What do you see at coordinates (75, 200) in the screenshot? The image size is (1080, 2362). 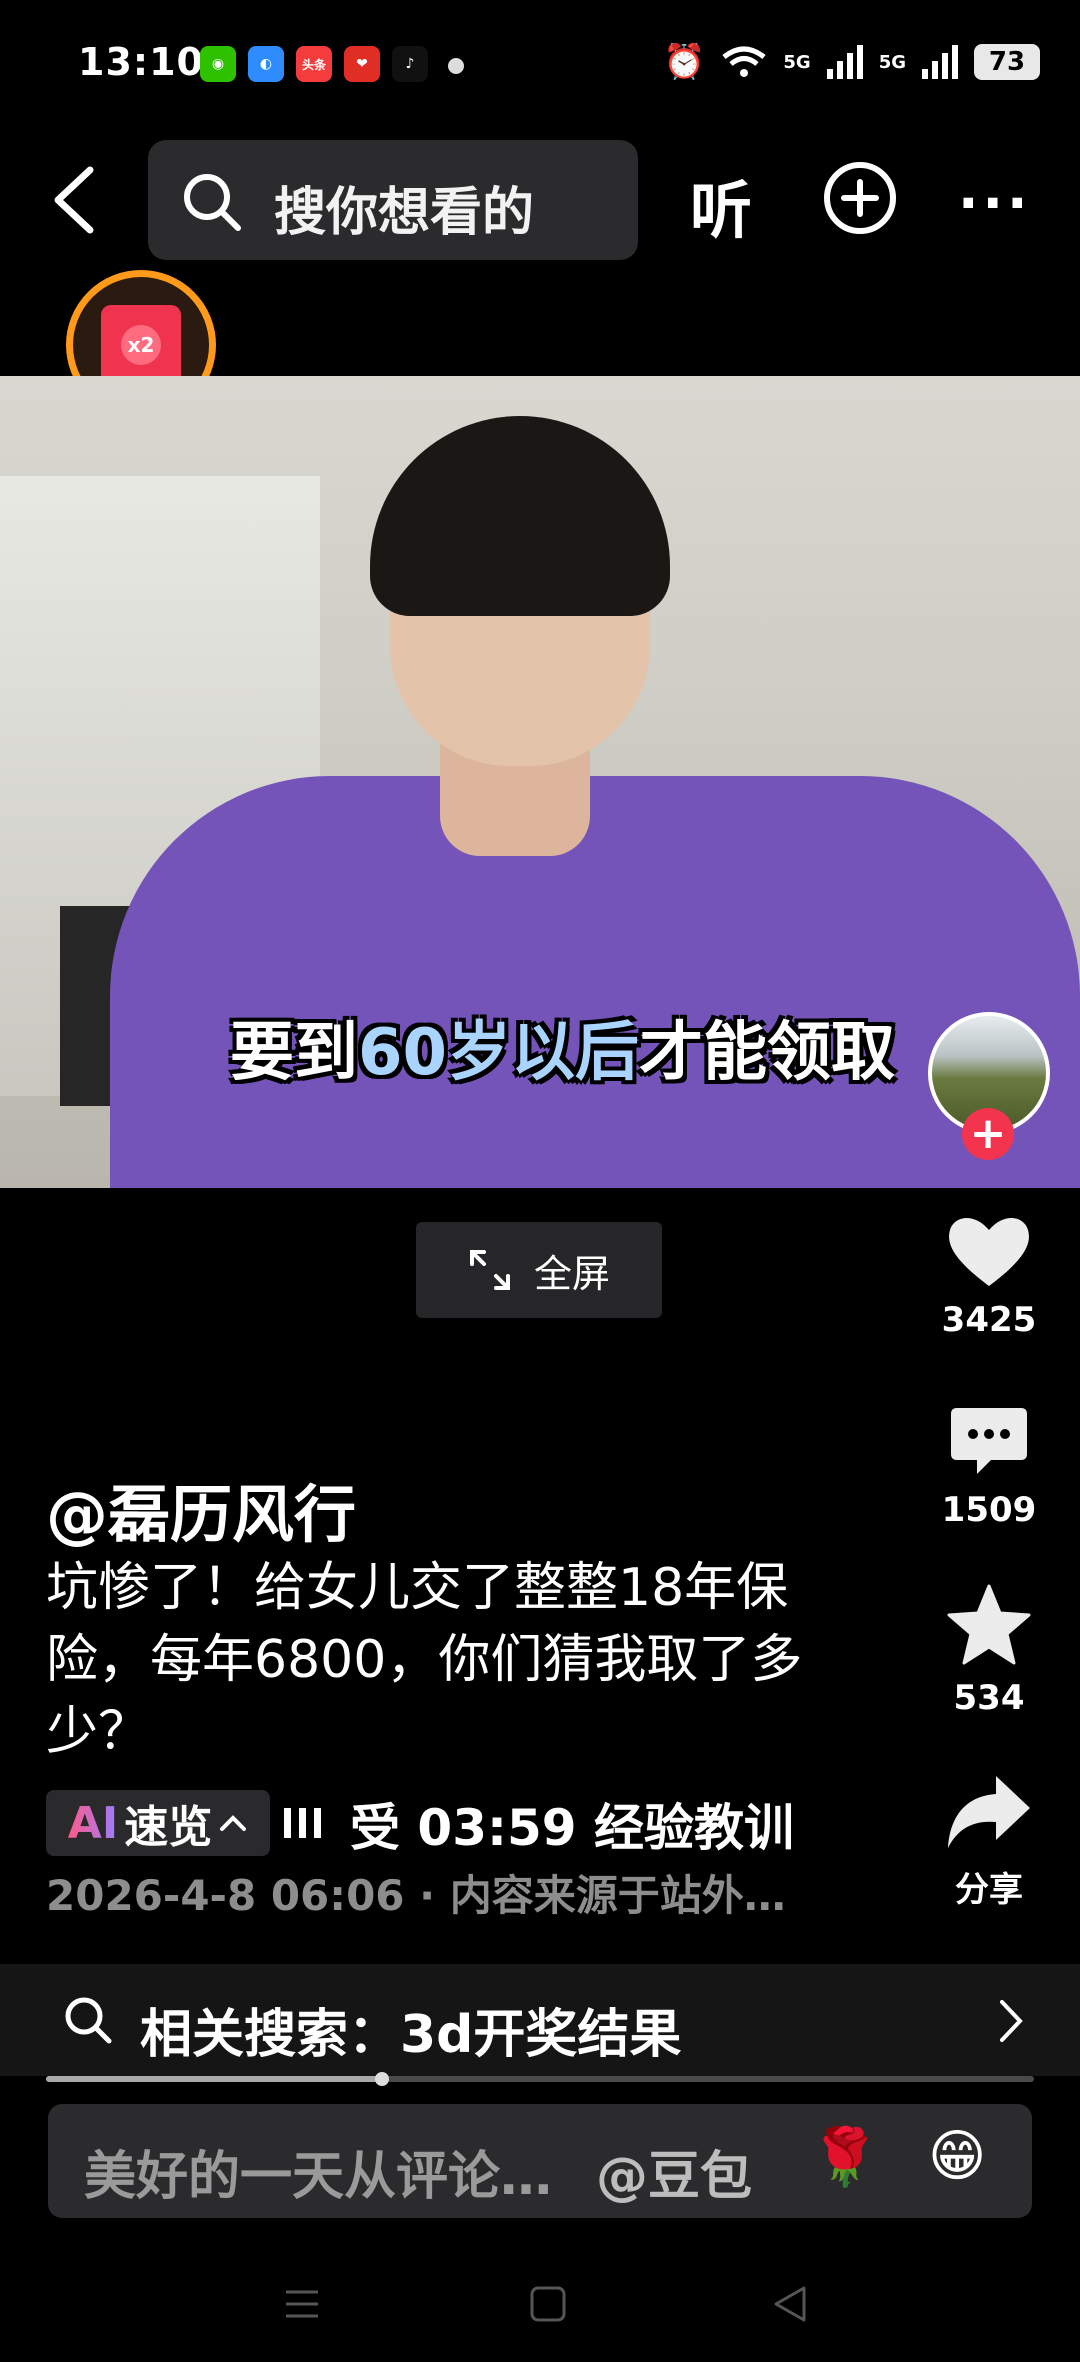 I see `back-button` at bounding box center [75, 200].